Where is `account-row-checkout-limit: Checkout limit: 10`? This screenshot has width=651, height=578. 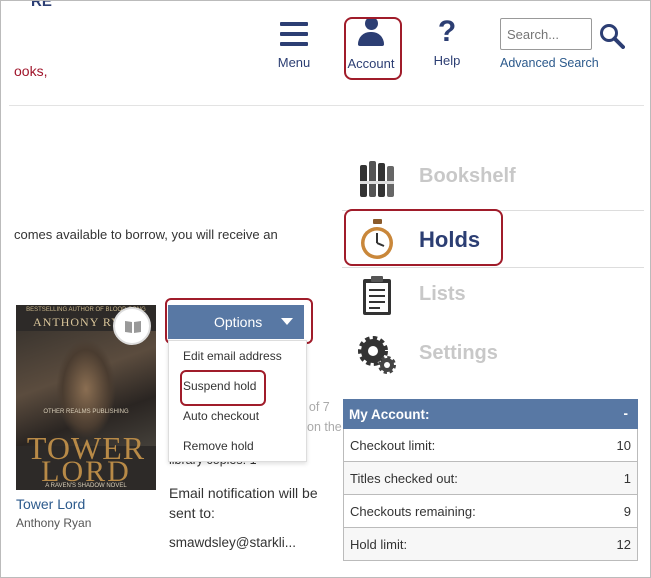
account-row-checkout-limit: Checkout limit: 10 is located at coordinates (490, 445).